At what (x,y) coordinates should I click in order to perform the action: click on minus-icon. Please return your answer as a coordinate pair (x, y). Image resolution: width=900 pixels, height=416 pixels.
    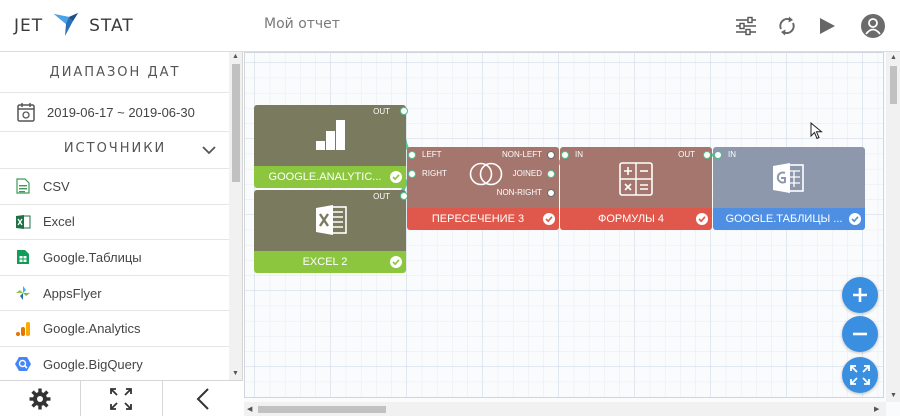
    Looking at the image, I should click on (860, 334).